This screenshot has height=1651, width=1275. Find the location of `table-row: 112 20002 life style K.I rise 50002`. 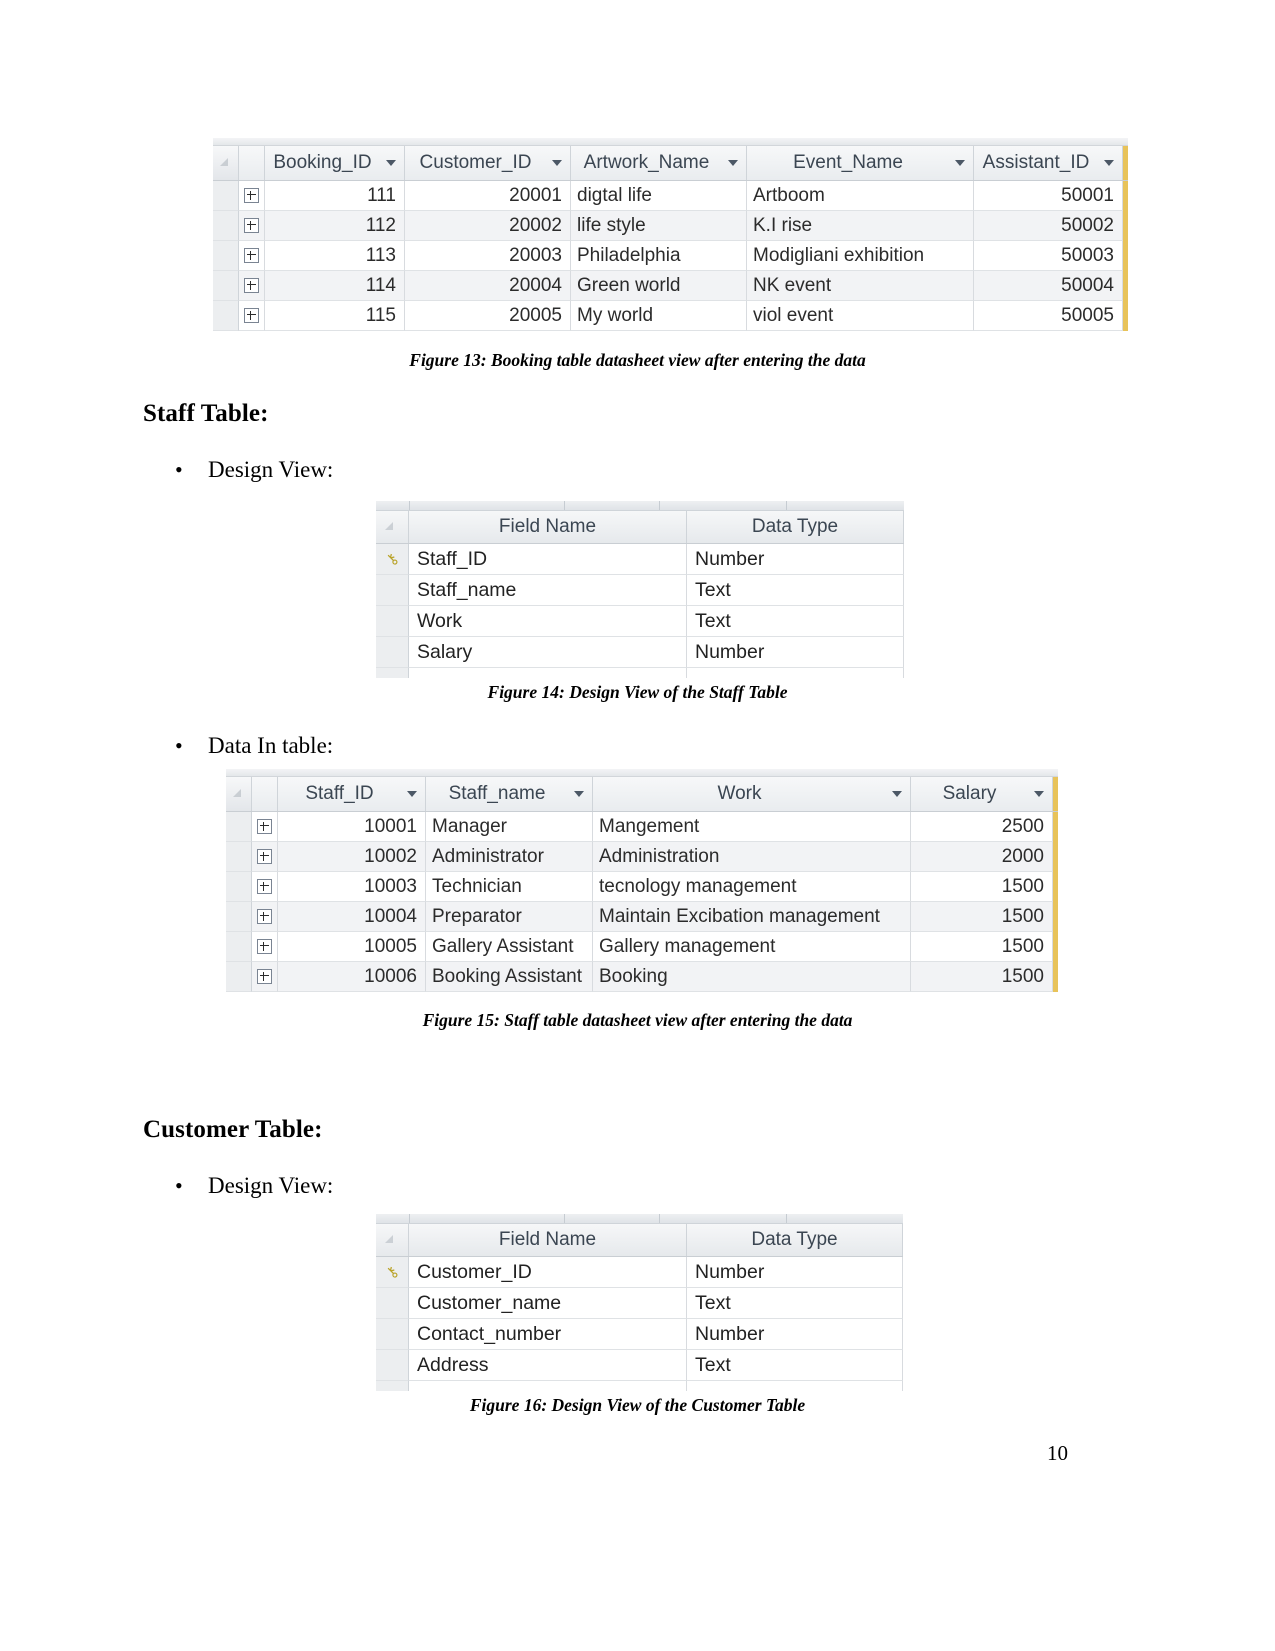

table-row: 112 20002 life style K.I rise 50002 is located at coordinates (670, 226).